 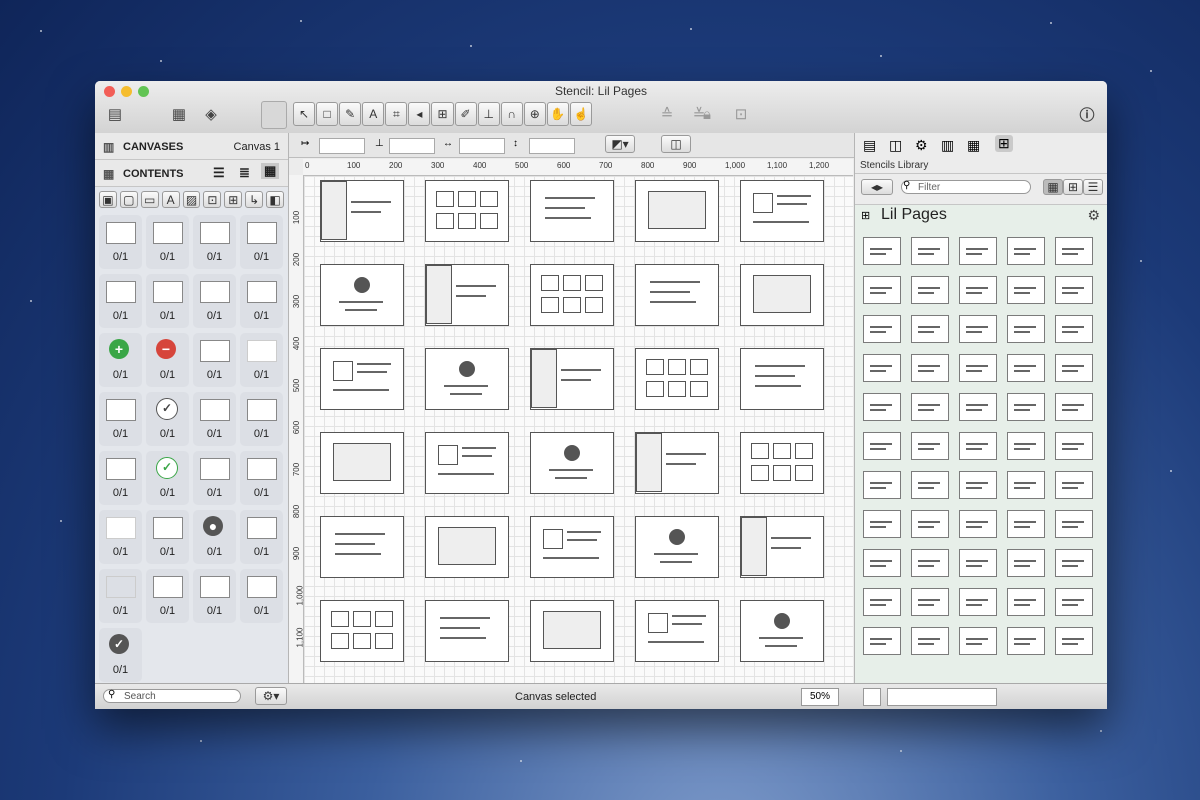 What do you see at coordinates (534, 114) in the screenshot?
I see `zoom-tool-icon: ⊕` at bounding box center [534, 114].